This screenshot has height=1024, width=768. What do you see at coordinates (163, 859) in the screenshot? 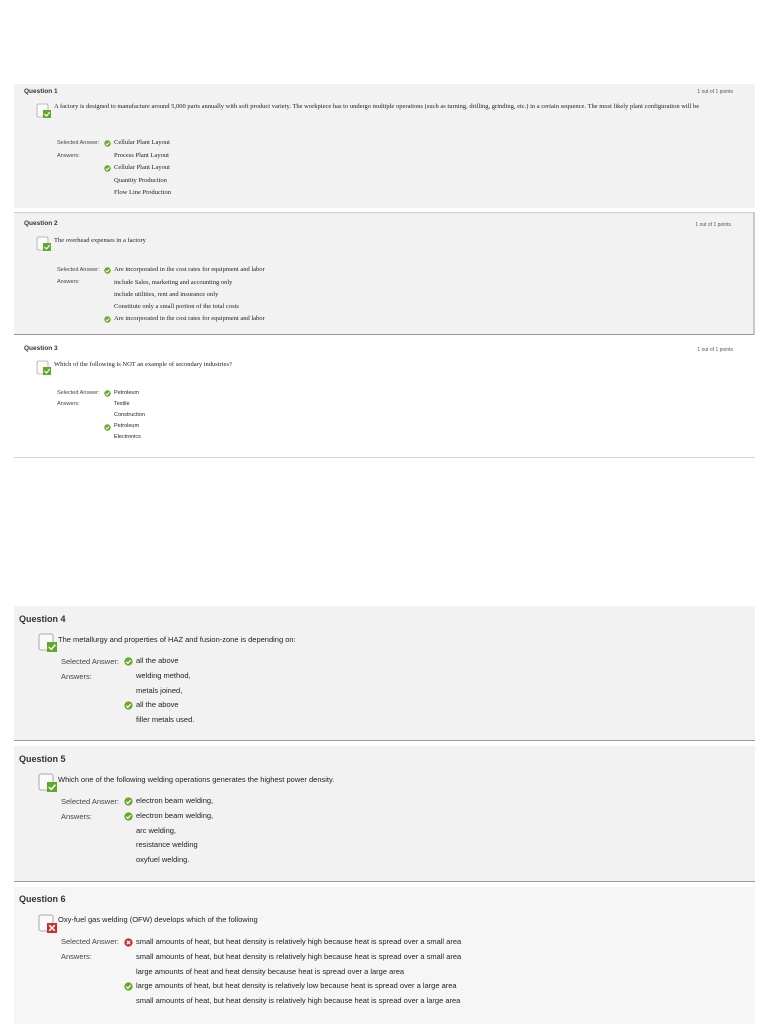
I see `answer-option: oxyfuel welding.` at bounding box center [163, 859].